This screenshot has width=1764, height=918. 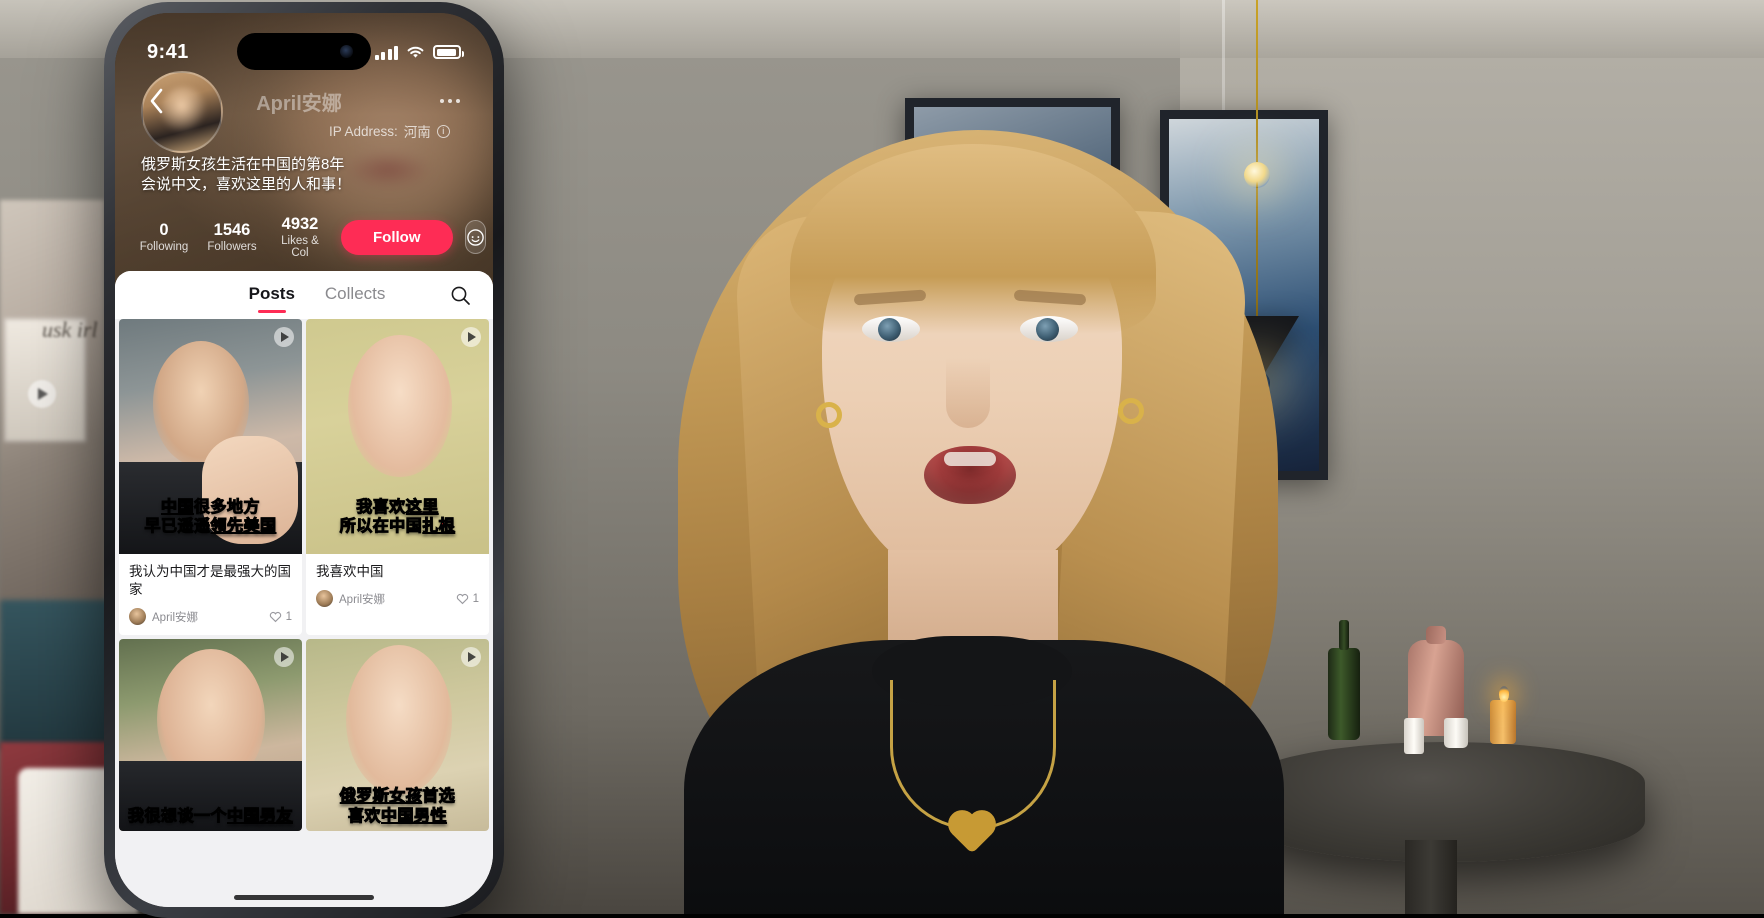 I want to click on subtitle-segment: 中国, so click(x=177, y=506).